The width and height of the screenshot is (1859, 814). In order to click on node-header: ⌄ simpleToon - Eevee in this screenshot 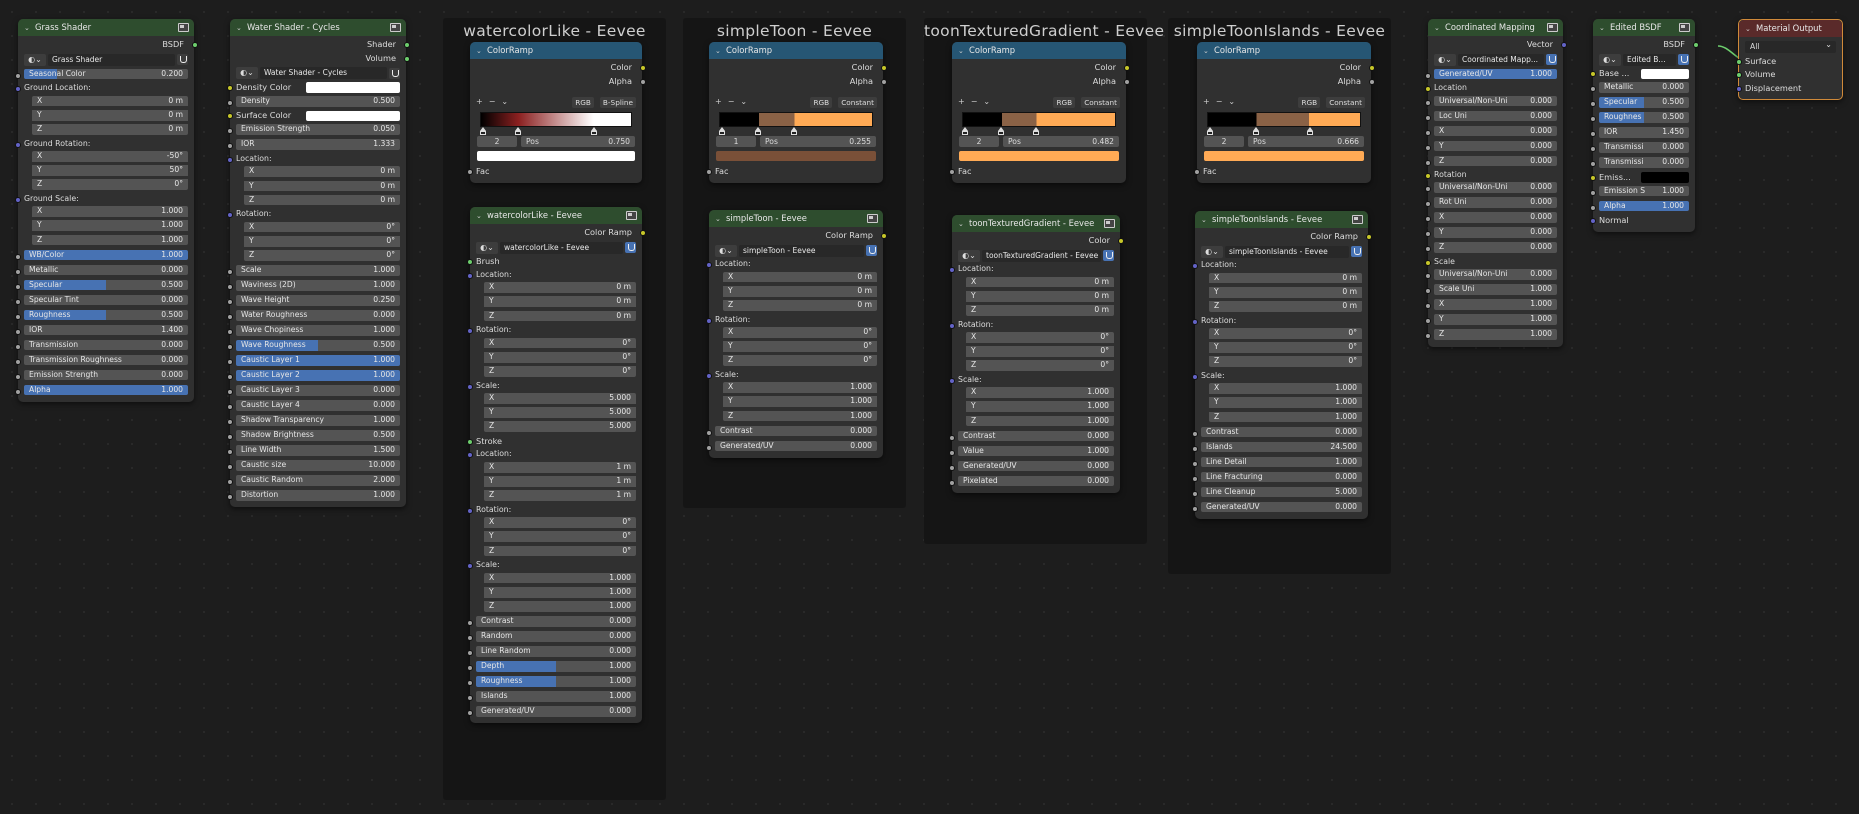, I will do `click(796, 218)`.